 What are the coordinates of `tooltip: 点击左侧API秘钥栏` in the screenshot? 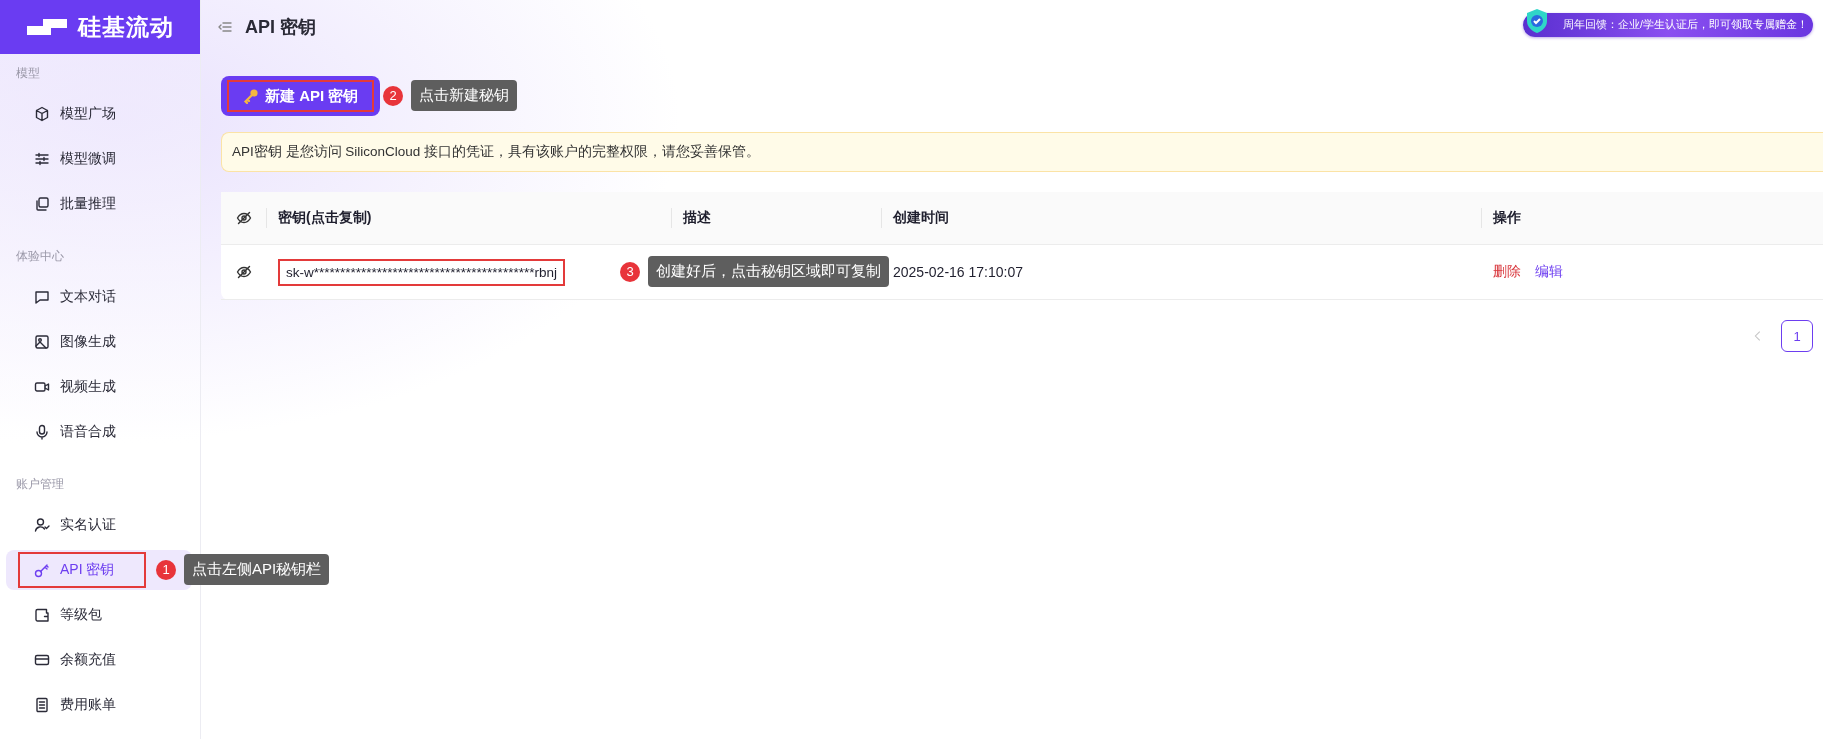 It's located at (257, 569).